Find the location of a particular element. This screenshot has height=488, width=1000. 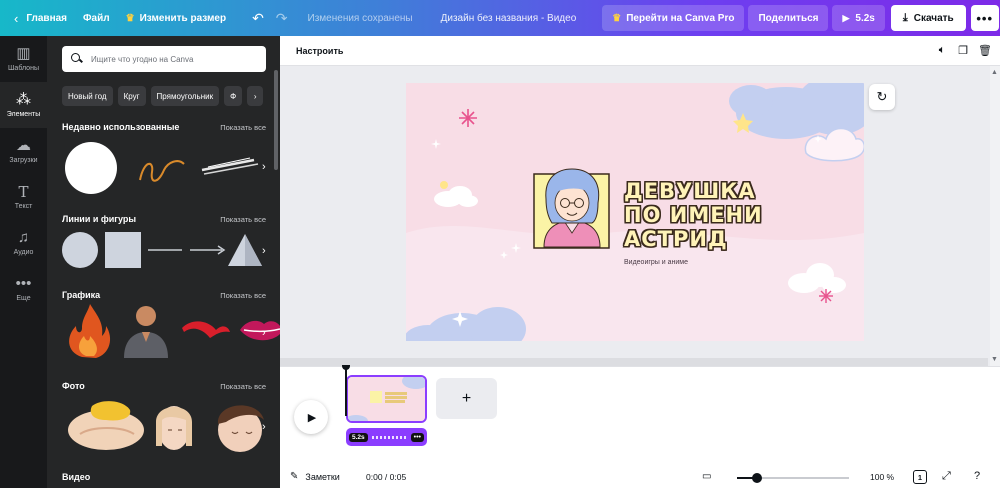

design-title-line: ДЕВУШКА is located at coordinates (690, 191).